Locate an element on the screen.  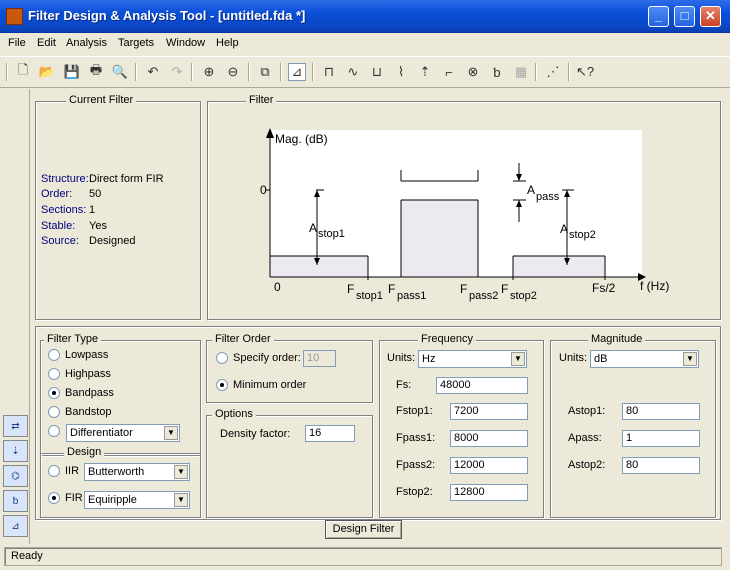
other-type-dropdown: Differentiator ▼ is located at coordinates (123, 433).